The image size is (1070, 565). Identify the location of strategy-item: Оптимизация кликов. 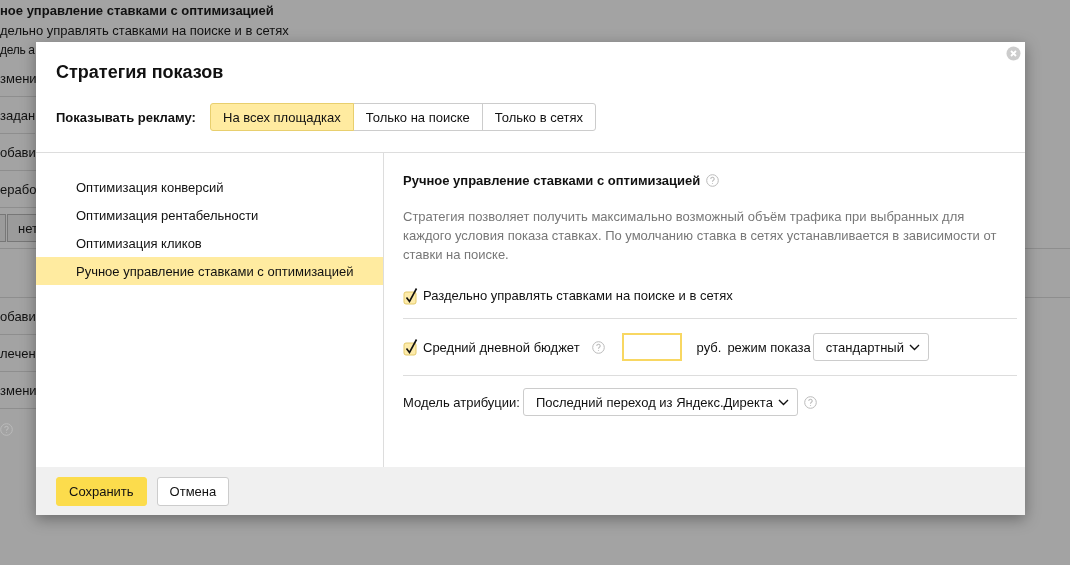
(209, 243).